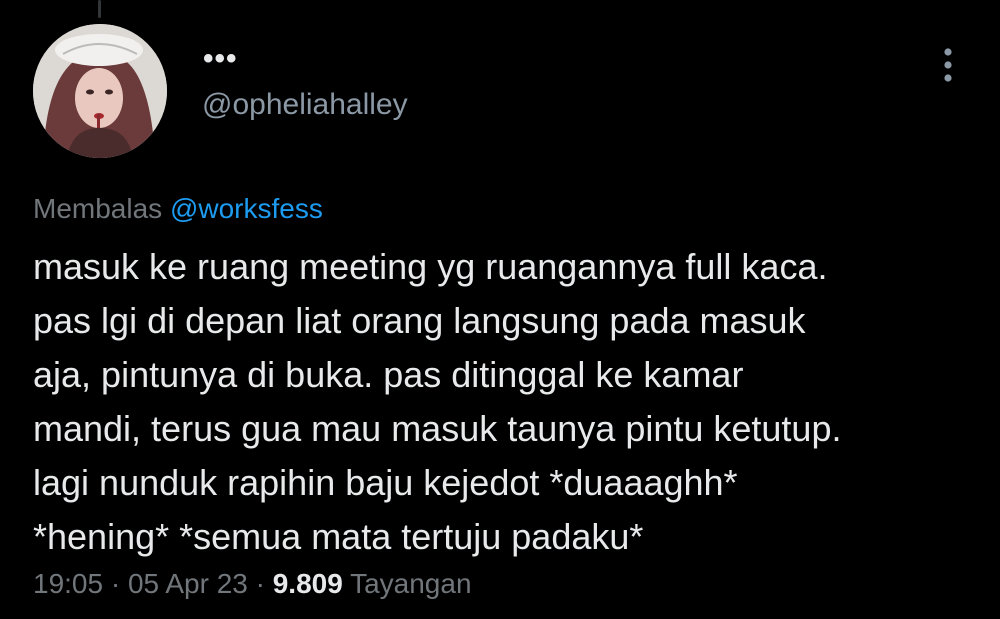 The image size is (1000, 619). What do you see at coordinates (252, 584) in the screenshot?
I see `tweet-metadata: 19:05 · 05 Apr 23 · 9.809 Tayangan` at bounding box center [252, 584].